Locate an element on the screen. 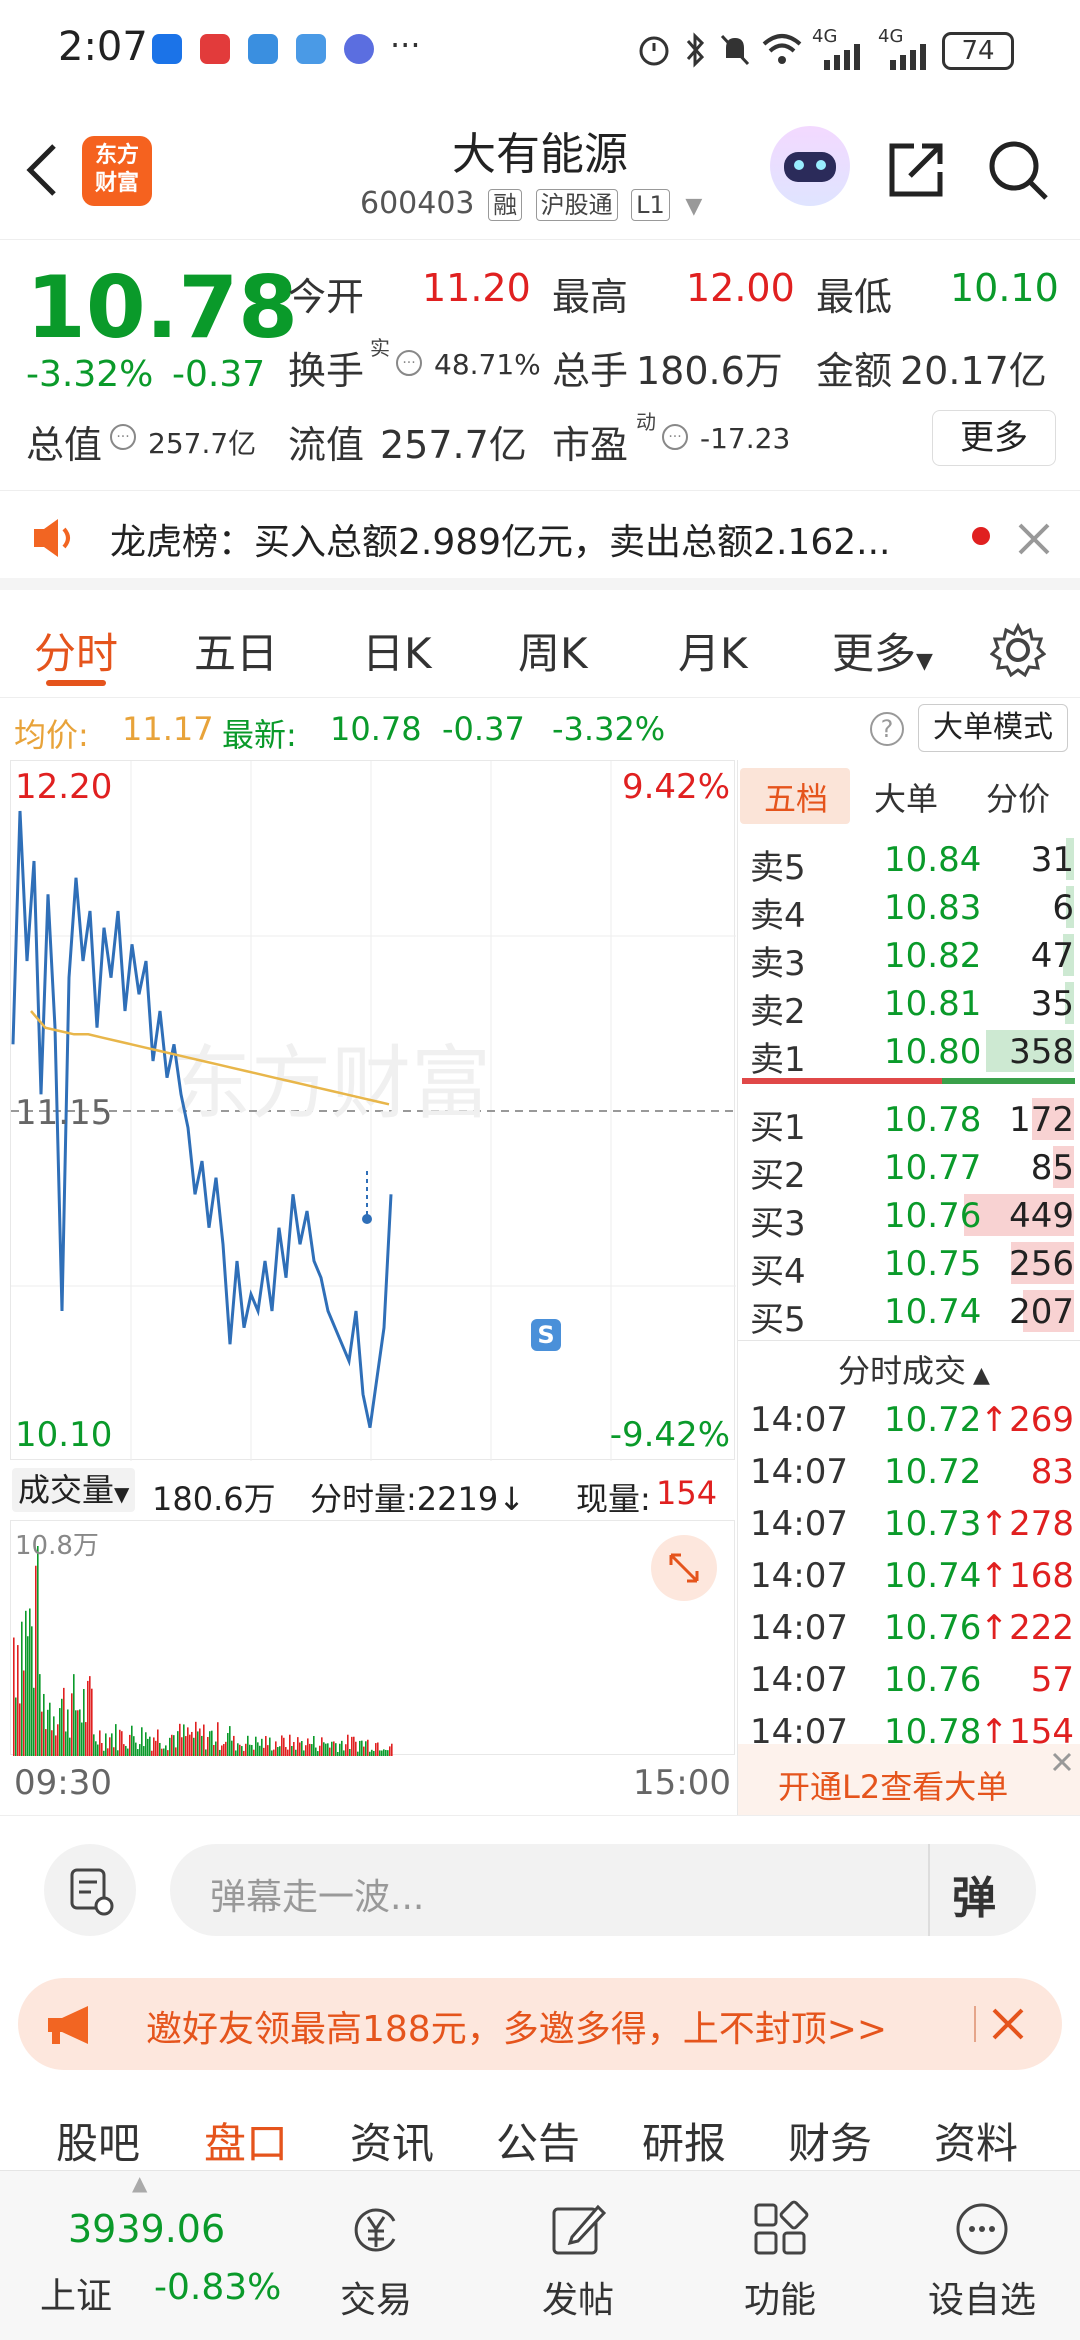 This screenshot has height=2340, width=1080. level-volume: 207 is located at coordinates (1041, 1312).